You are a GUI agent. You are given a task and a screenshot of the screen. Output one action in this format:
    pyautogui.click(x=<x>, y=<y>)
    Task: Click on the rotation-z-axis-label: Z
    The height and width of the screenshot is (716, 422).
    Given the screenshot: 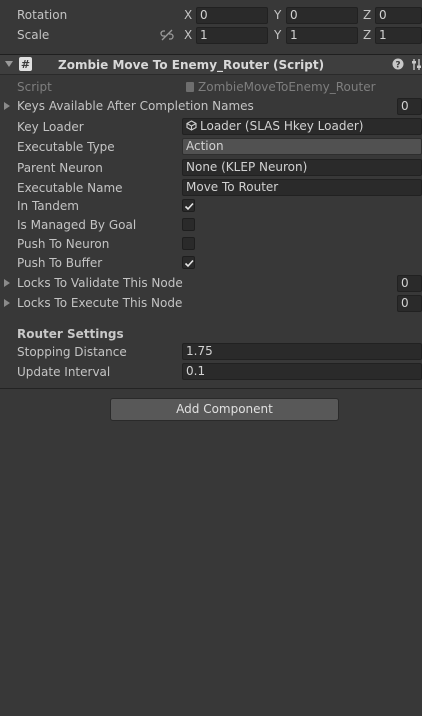 What is the action you would take?
    pyautogui.click(x=367, y=15)
    